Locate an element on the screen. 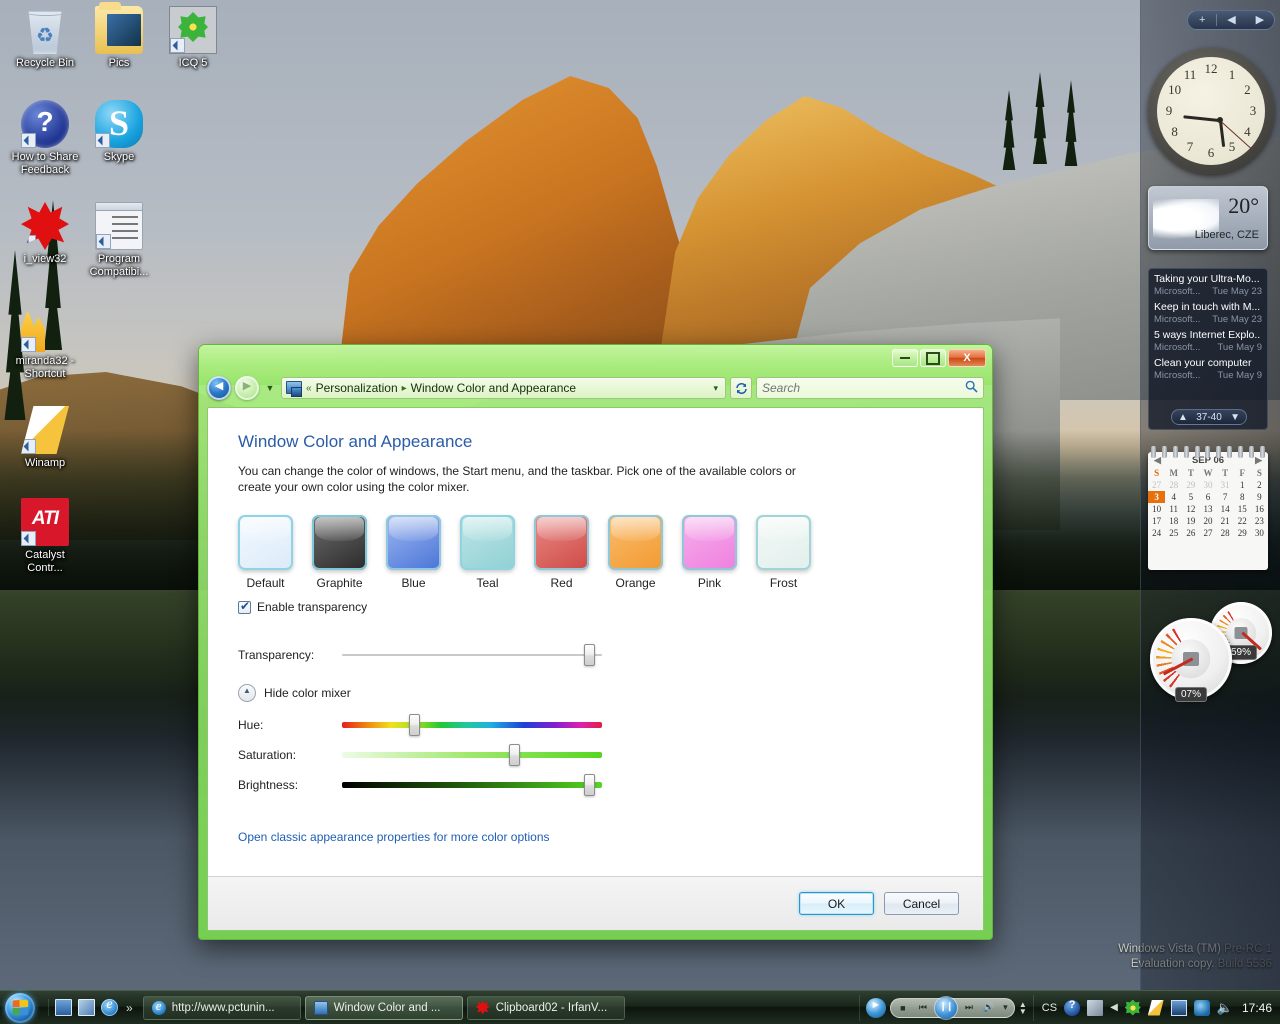  language-indicator: CS is located at coordinates (1049, 1008).